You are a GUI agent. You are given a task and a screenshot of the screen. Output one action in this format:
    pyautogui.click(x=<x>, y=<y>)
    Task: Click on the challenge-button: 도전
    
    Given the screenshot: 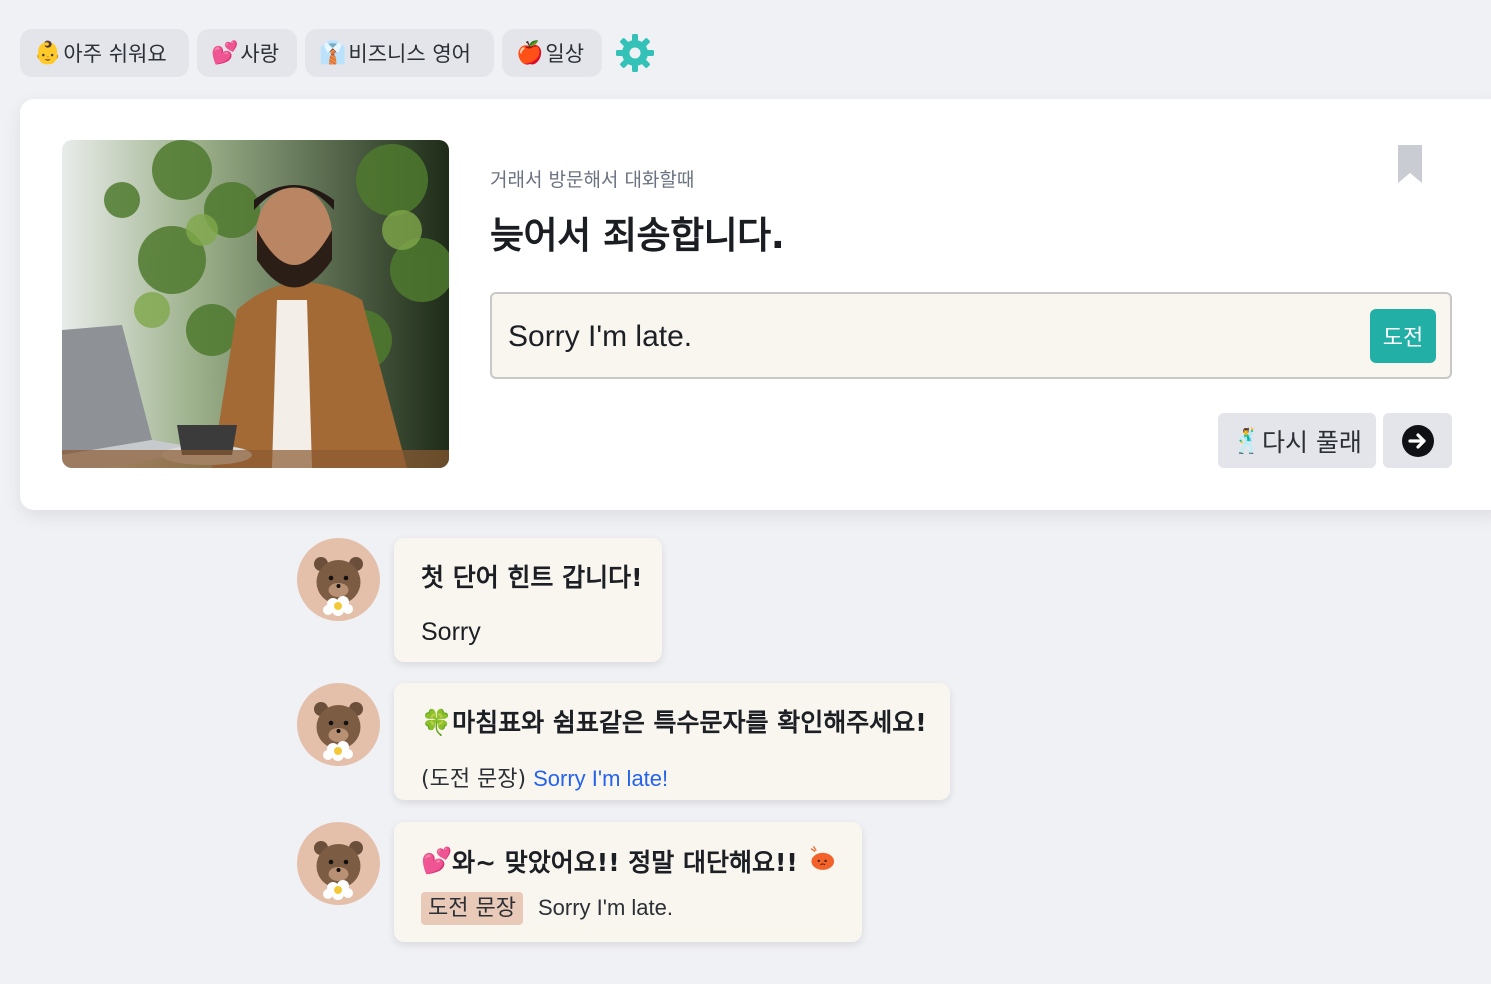 What is the action you would take?
    pyautogui.click(x=1403, y=336)
    